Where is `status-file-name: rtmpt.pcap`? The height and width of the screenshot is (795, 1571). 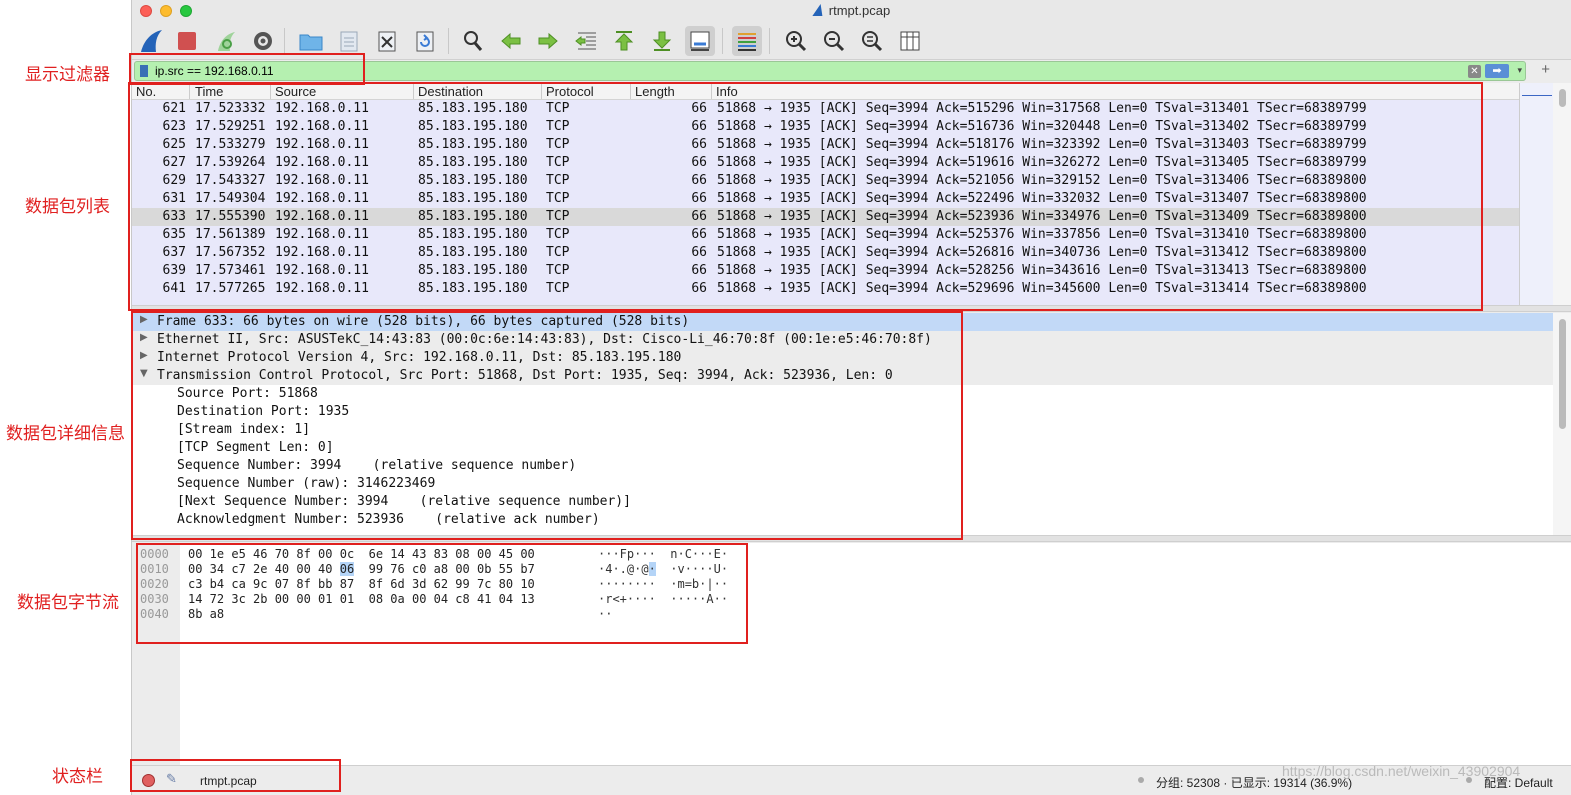
status-file-name: rtmpt.pcap is located at coordinates (228, 781).